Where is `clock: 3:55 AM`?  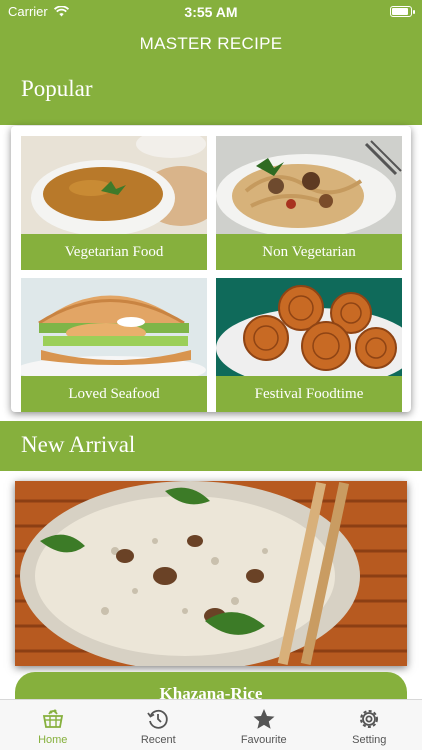
clock: 3:55 AM is located at coordinates (211, 12).